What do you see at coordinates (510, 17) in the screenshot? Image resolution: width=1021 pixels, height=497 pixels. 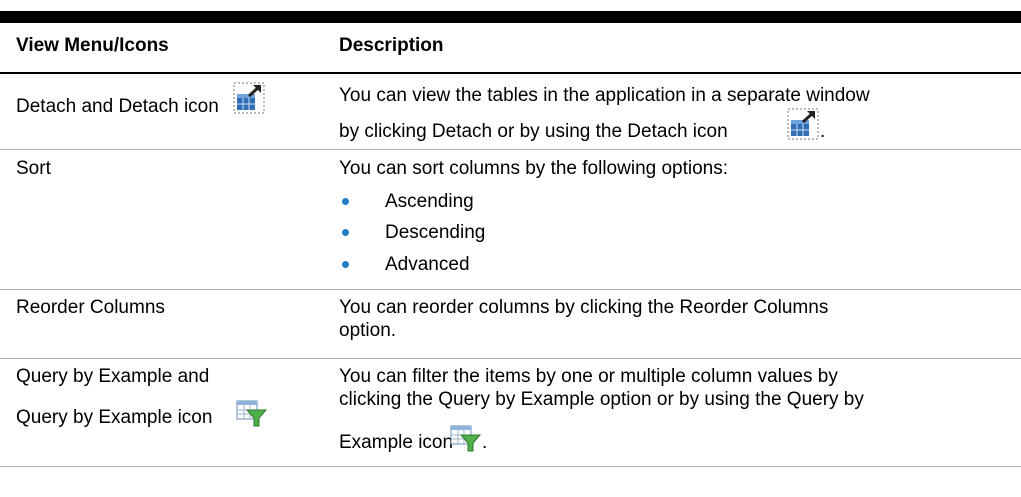 I see `table-top-bar` at bounding box center [510, 17].